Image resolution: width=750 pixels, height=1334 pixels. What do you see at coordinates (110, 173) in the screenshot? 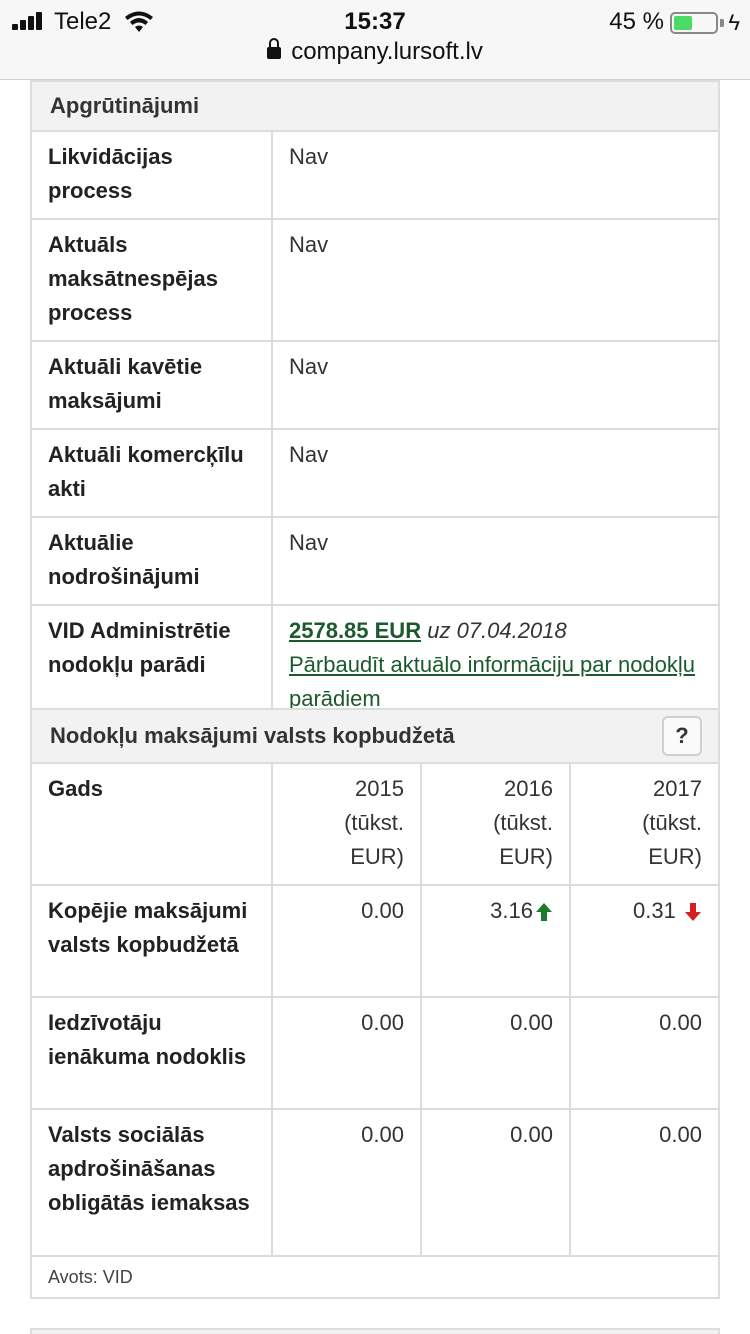
I see `row-label: Likvidācijas process` at bounding box center [110, 173].